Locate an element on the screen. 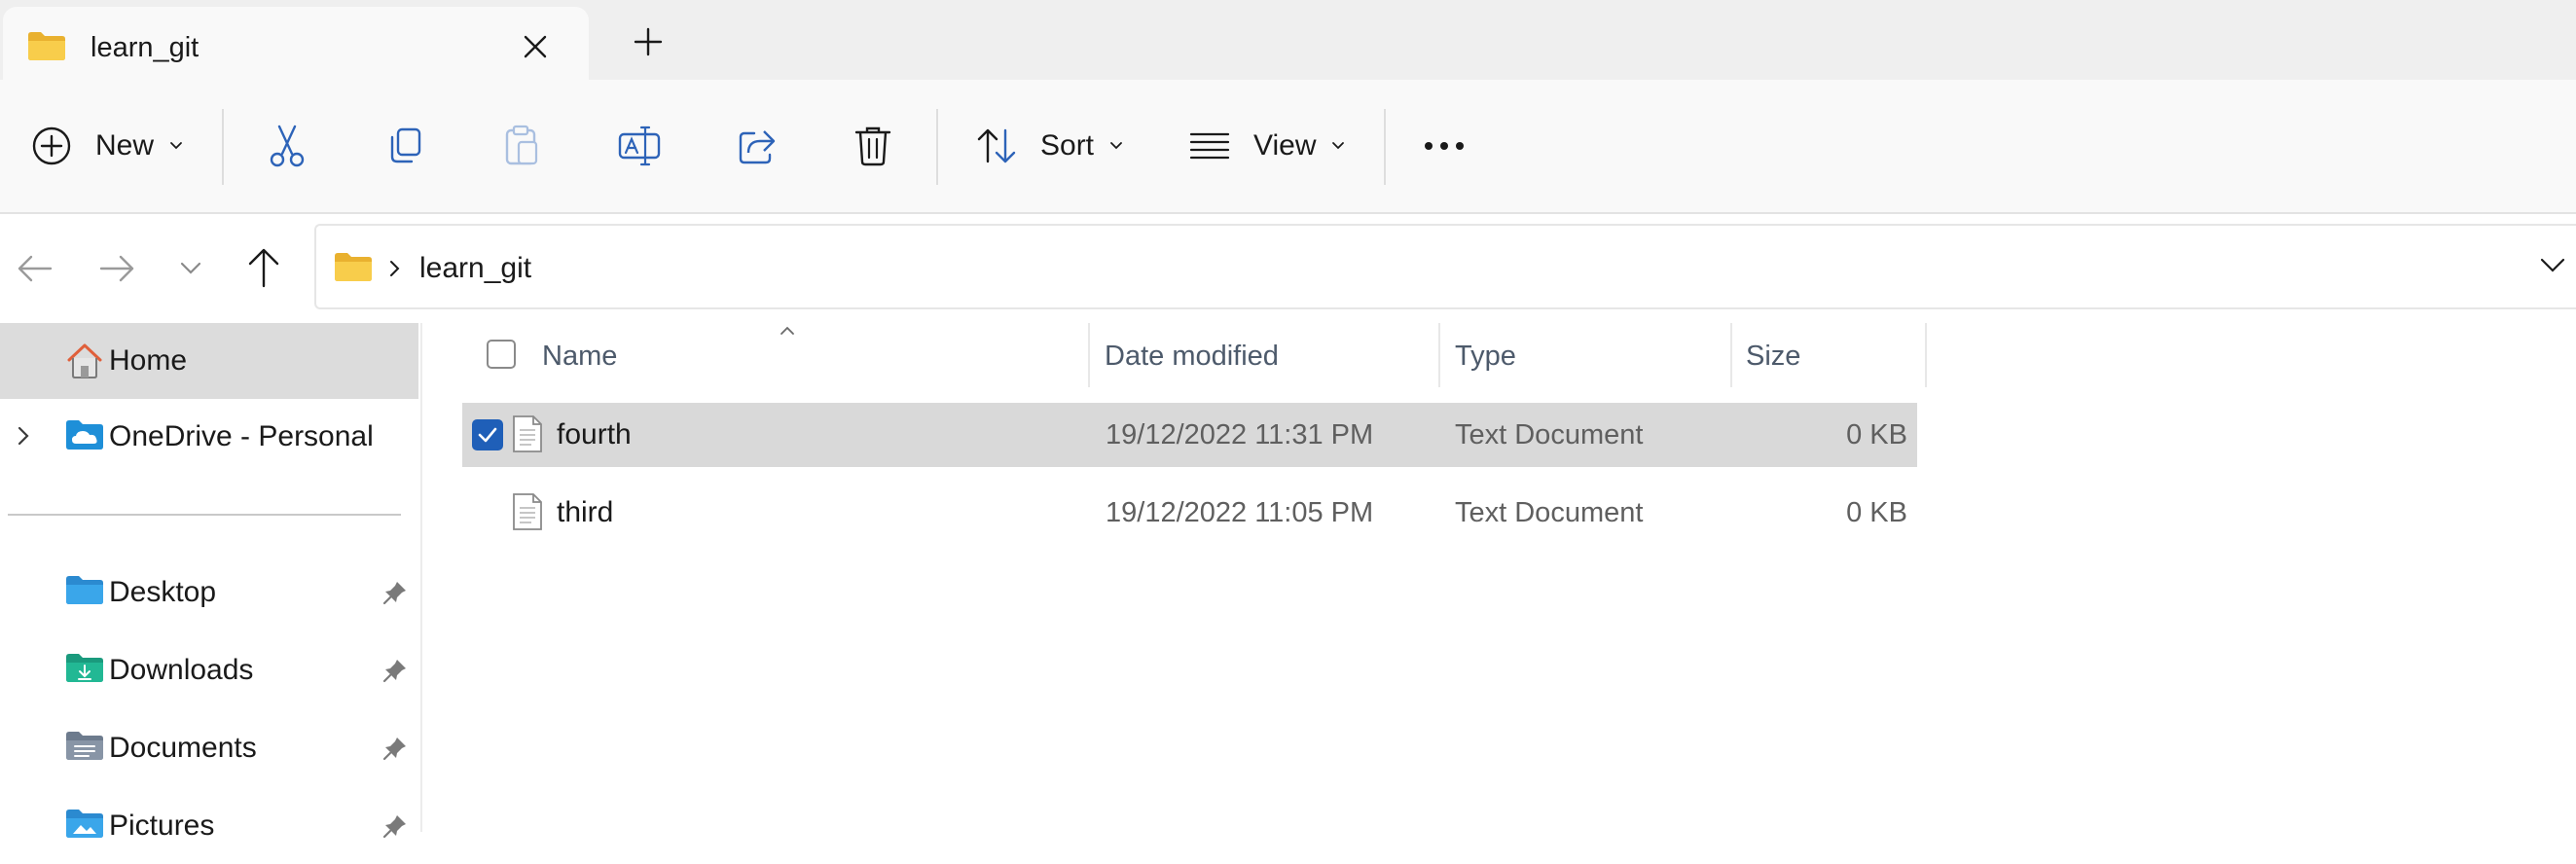  documents-icon is located at coordinates (84, 745).